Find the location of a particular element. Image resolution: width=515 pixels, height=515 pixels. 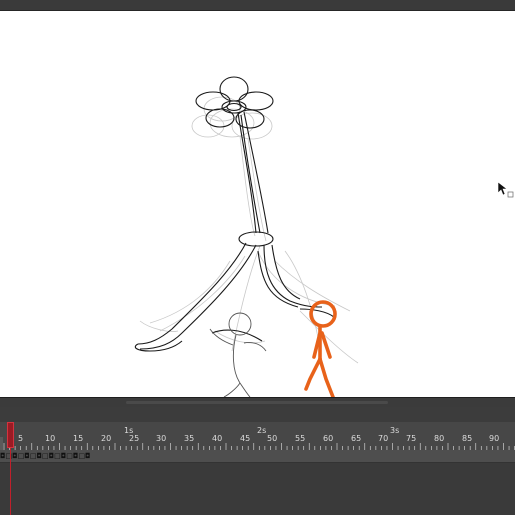

sketch-character is located at coordinates (238, 354).